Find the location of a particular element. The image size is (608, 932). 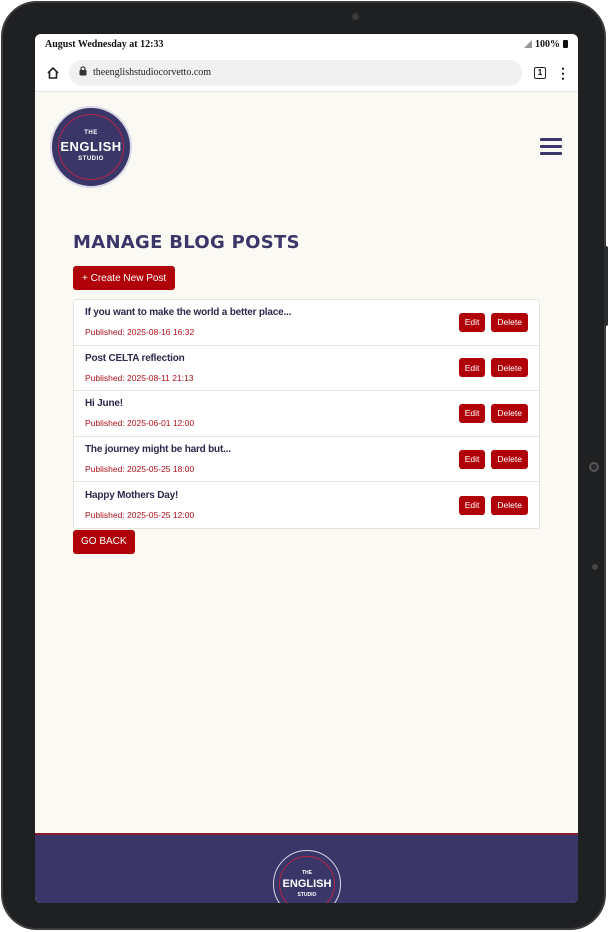

footer-logo: THE ENGLISH STUDIO is located at coordinates (307, 876).